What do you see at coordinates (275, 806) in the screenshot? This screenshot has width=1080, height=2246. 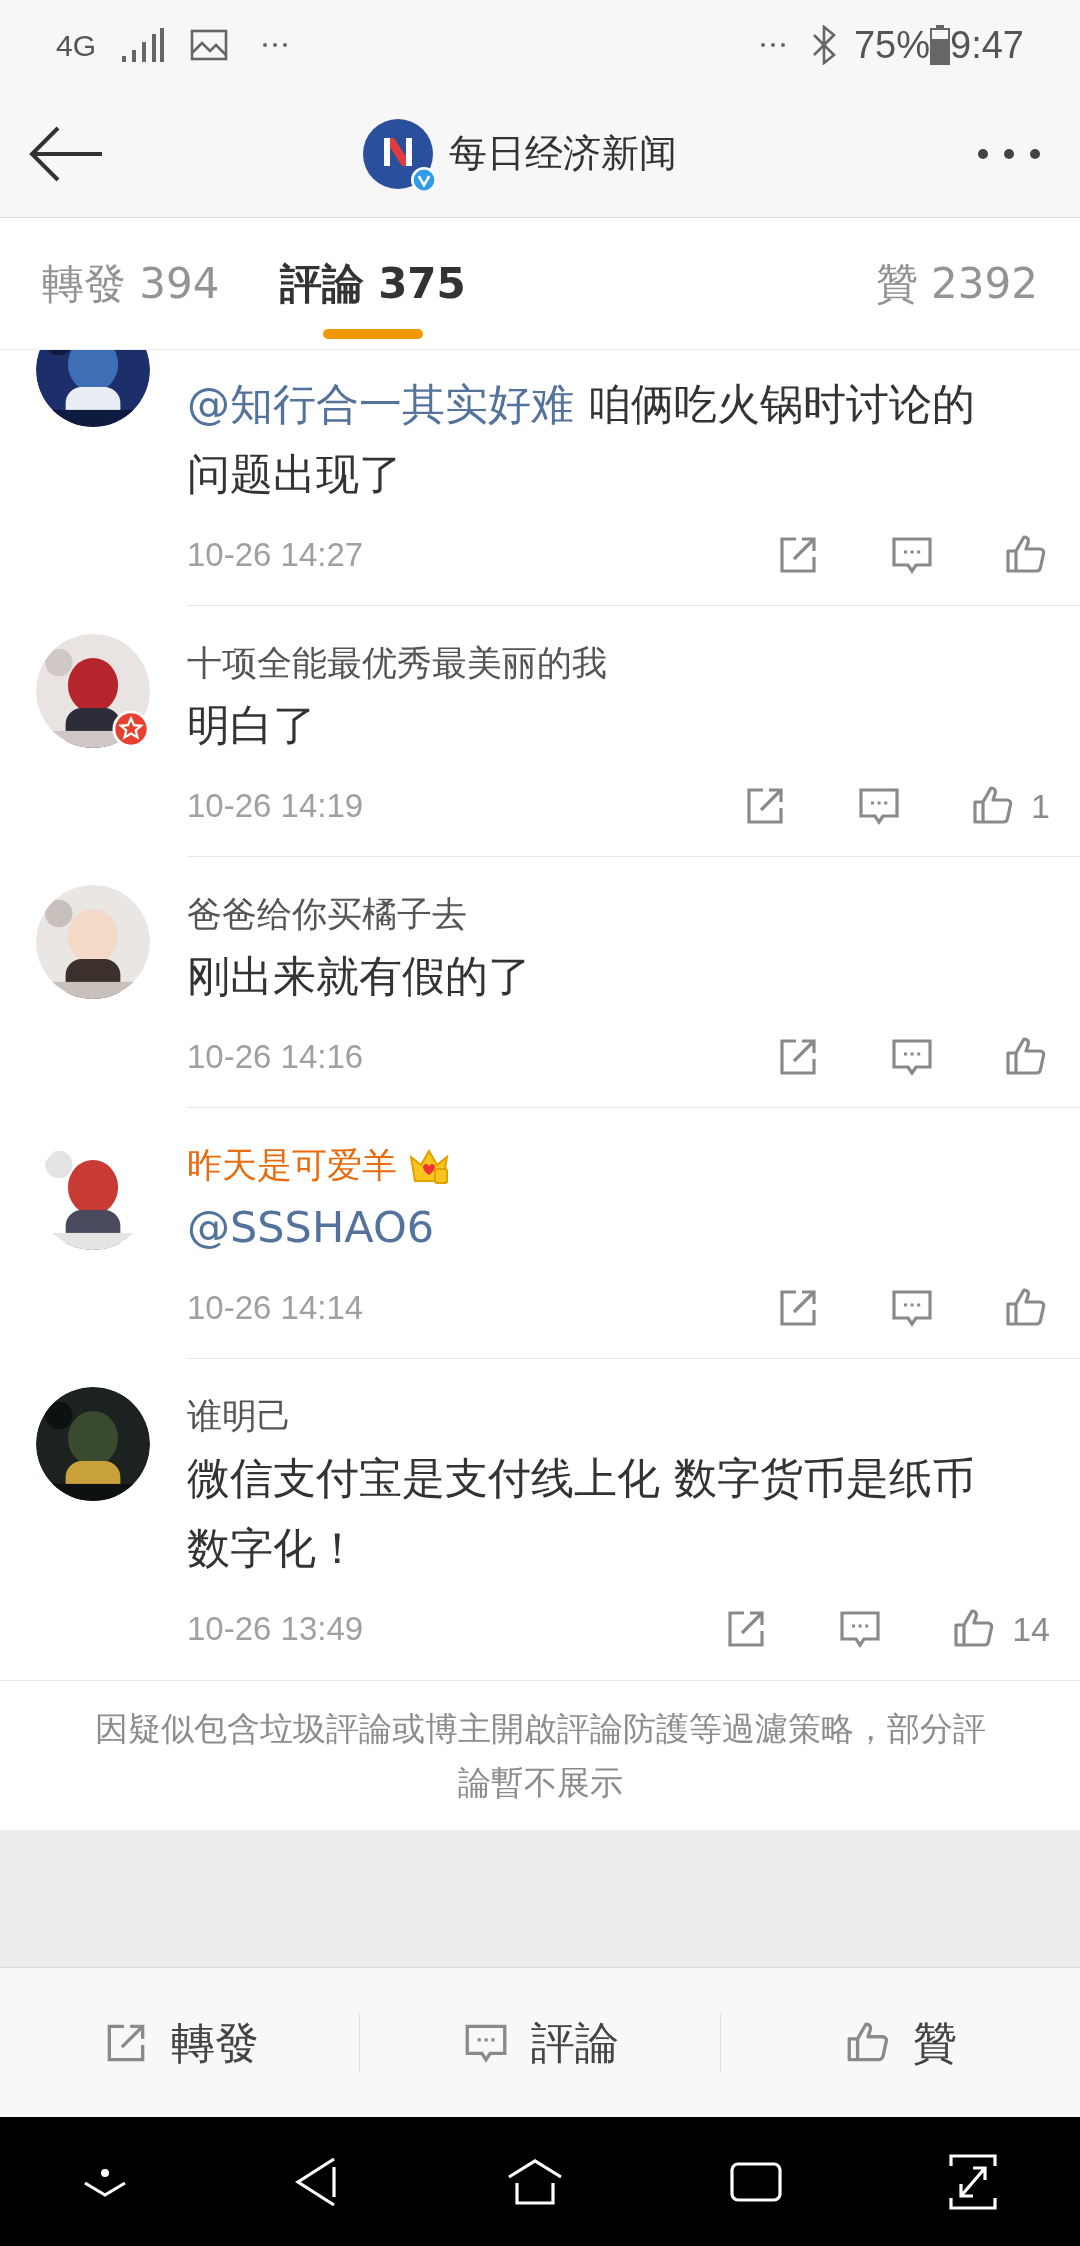 I see `comment-time: 10-26 14:19` at bounding box center [275, 806].